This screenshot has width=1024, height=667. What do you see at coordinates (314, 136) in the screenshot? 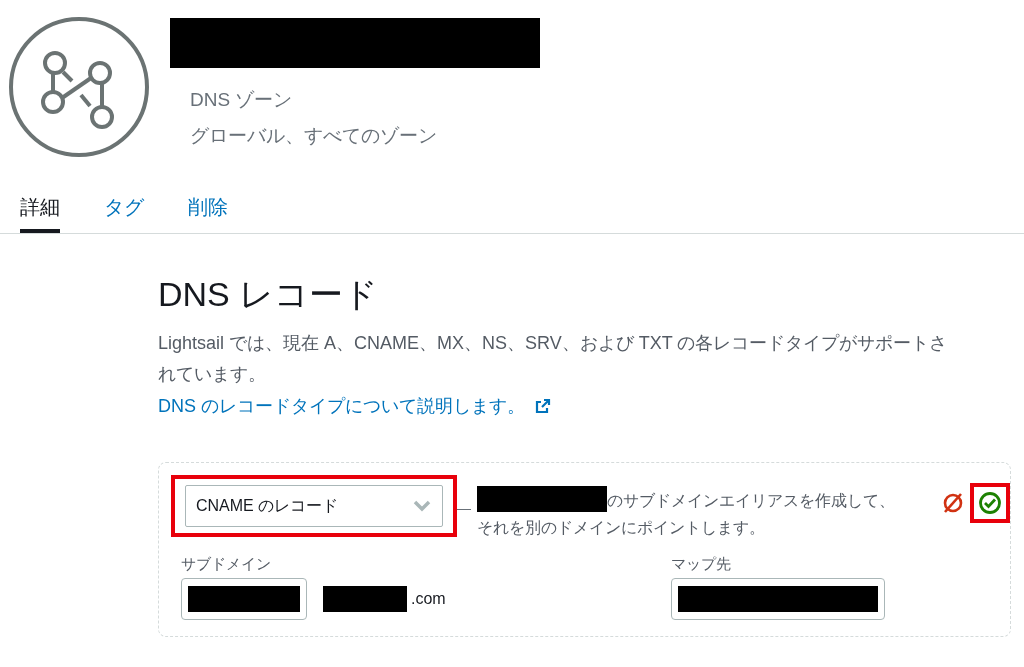
I see `zone-scope: グローバル、すべてのゾーン` at bounding box center [314, 136].